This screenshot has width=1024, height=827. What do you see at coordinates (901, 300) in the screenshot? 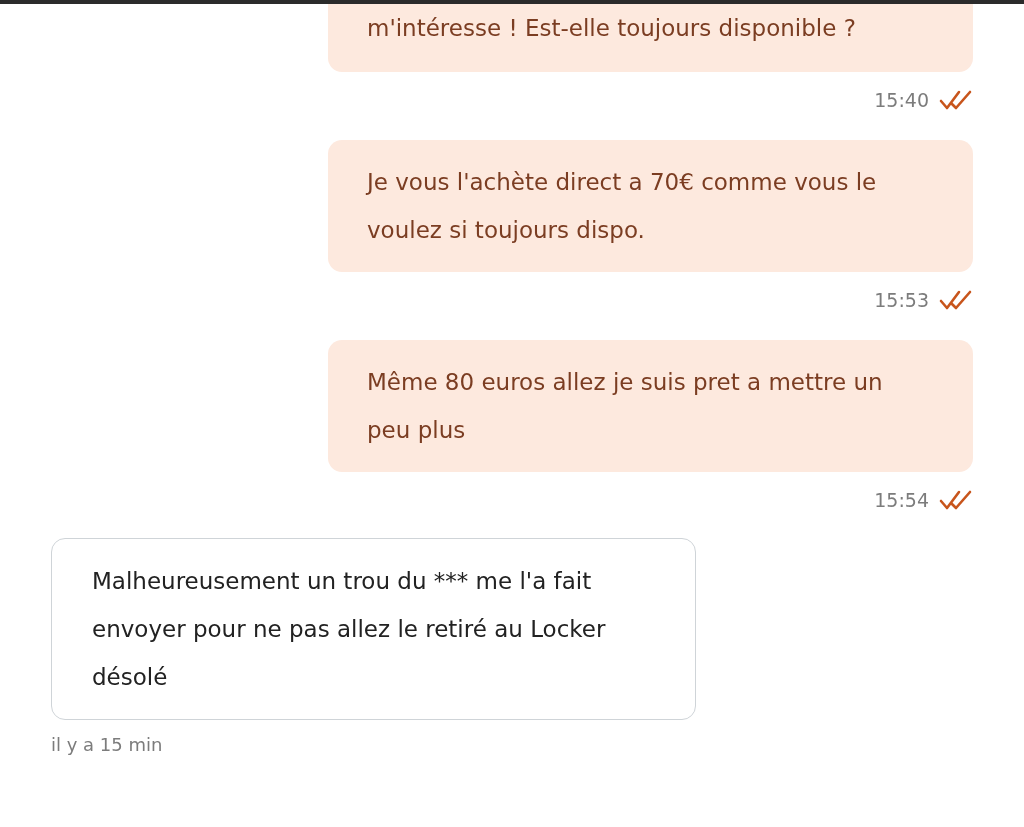
I see `message-time: 15:53` at bounding box center [901, 300].